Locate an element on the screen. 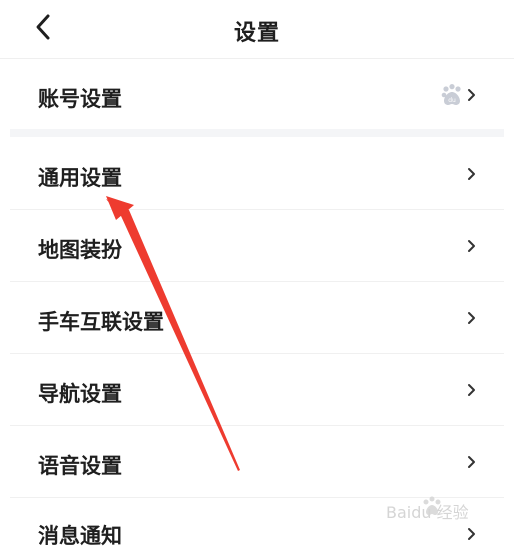 The image size is (514, 550). navigation-settings-row: 导航设置 is located at coordinates (257, 390).